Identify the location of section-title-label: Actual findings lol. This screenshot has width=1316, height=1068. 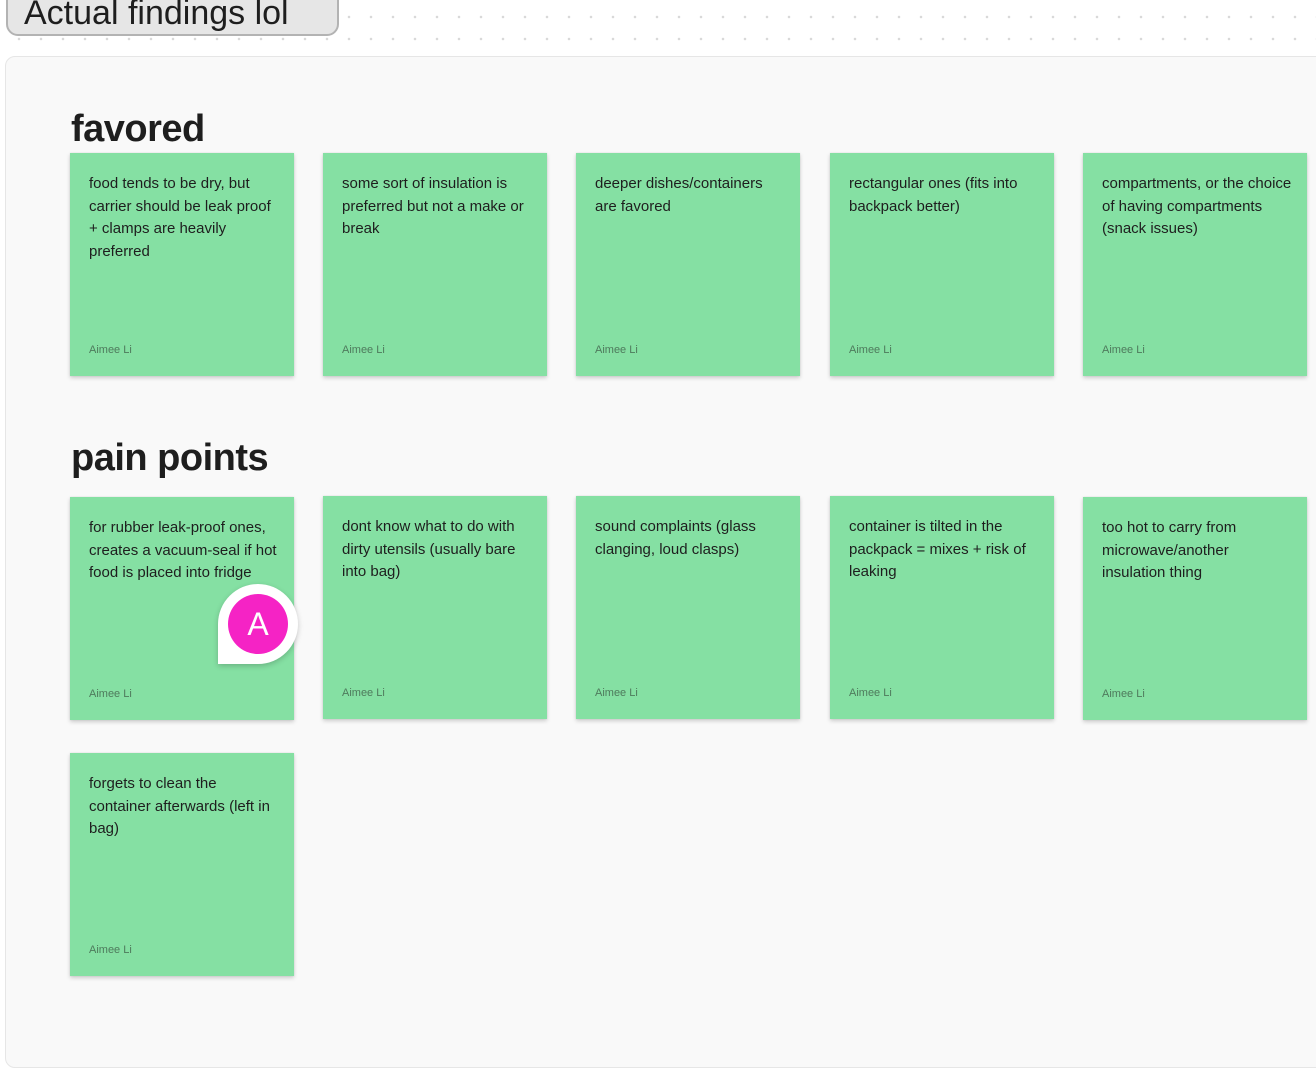
(172, 18).